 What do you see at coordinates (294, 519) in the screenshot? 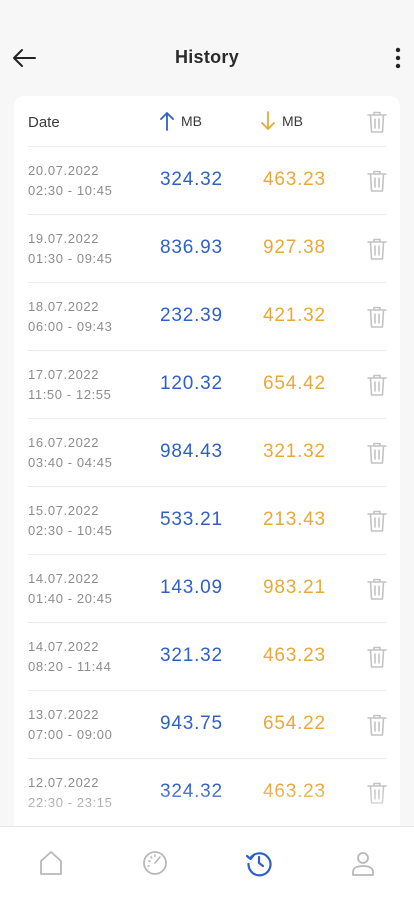
I see `download-value: 213.43` at bounding box center [294, 519].